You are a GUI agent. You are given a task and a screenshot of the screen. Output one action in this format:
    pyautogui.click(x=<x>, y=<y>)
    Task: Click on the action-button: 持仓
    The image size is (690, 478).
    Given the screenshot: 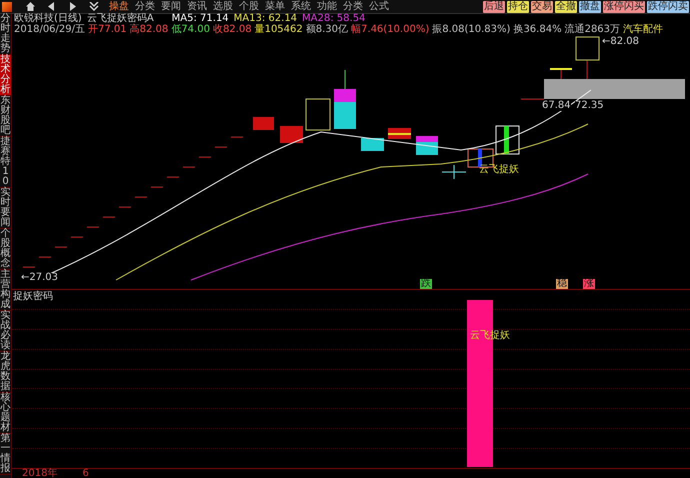 What is the action you would take?
    pyautogui.click(x=518, y=6)
    